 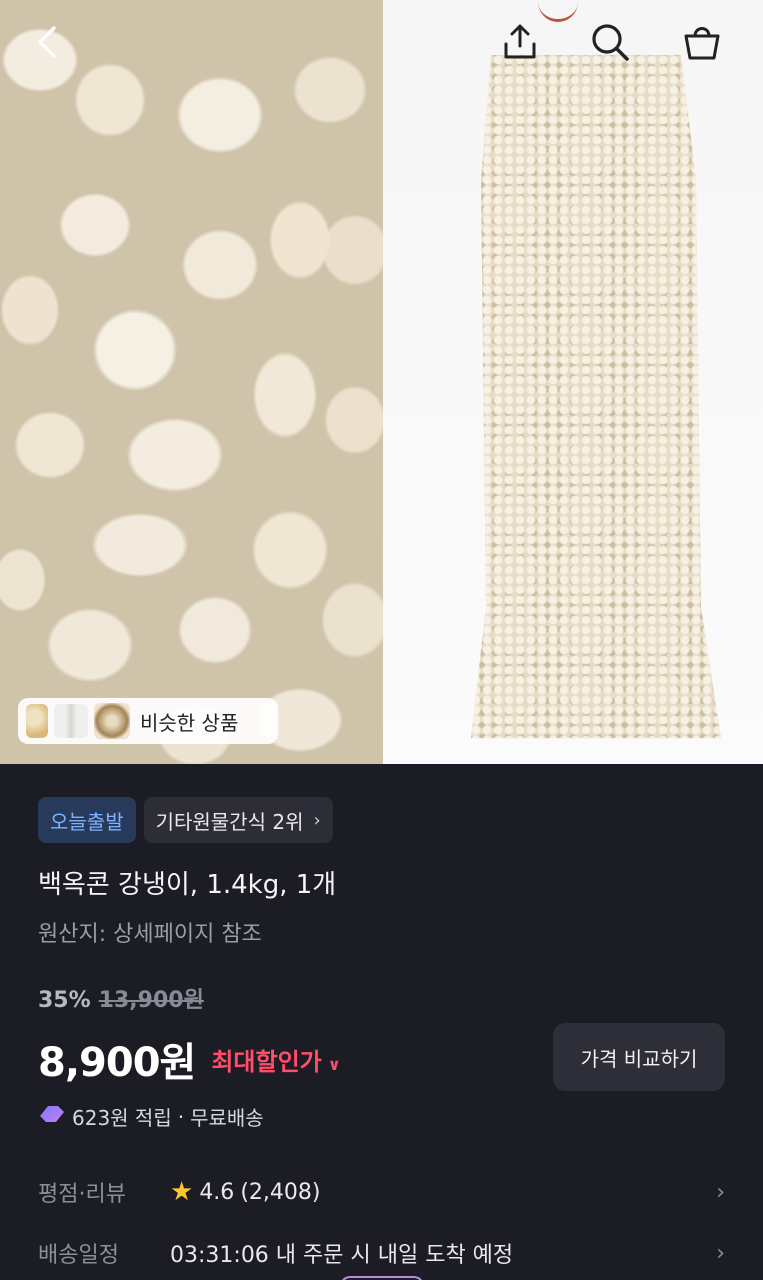 What do you see at coordinates (342, 1255) in the screenshot?
I see `delivery-text: 03:31:06 내 주문 시 내일 도착 예정` at bounding box center [342, 1255].